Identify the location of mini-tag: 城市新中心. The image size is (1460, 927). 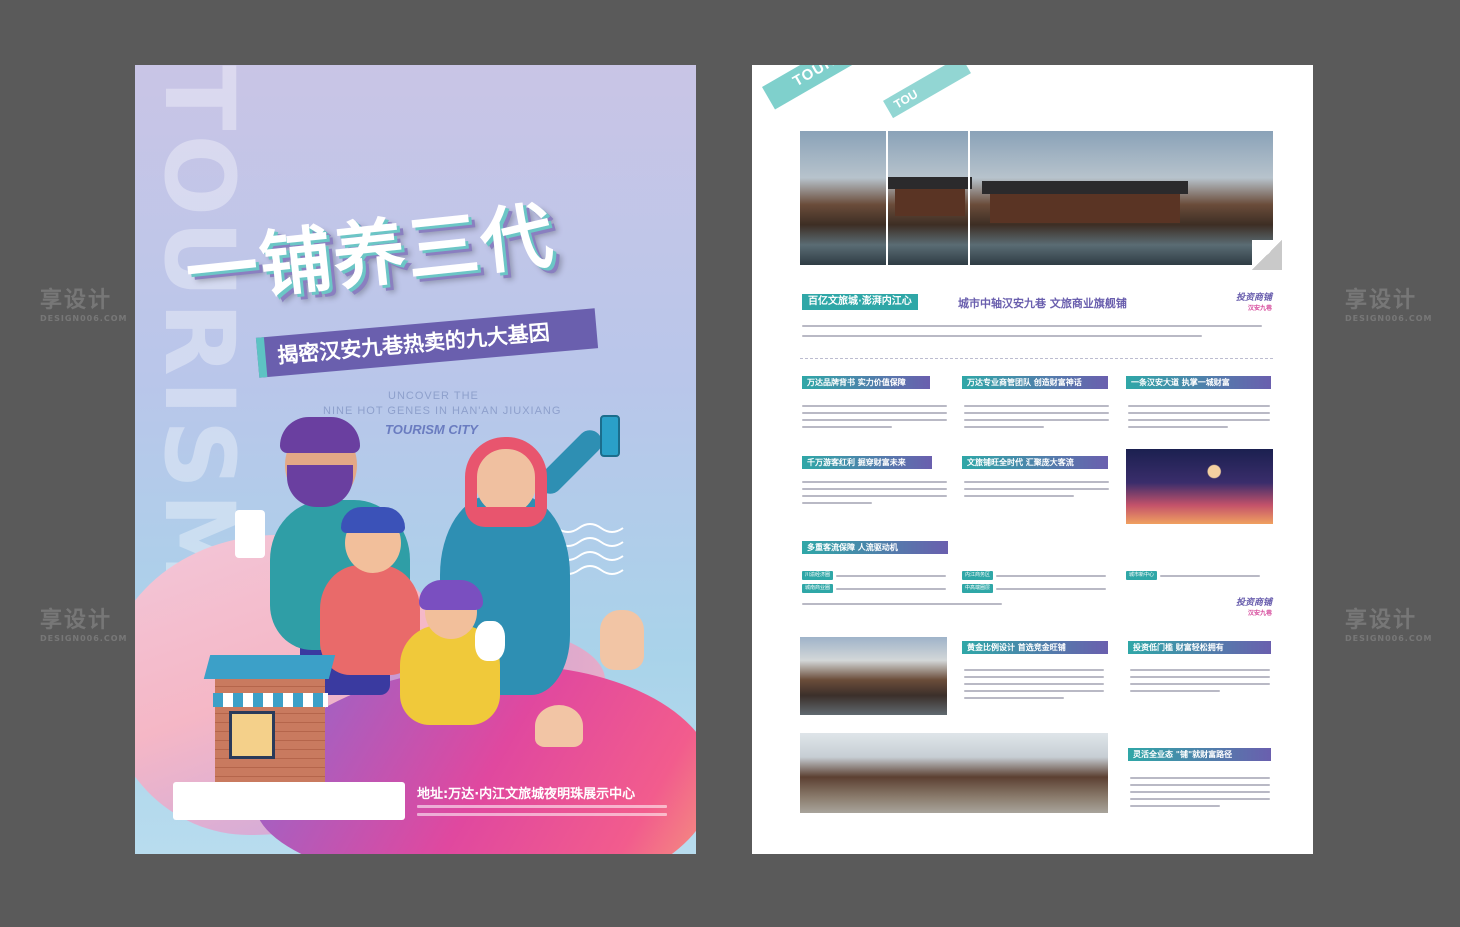
(1142, 575).